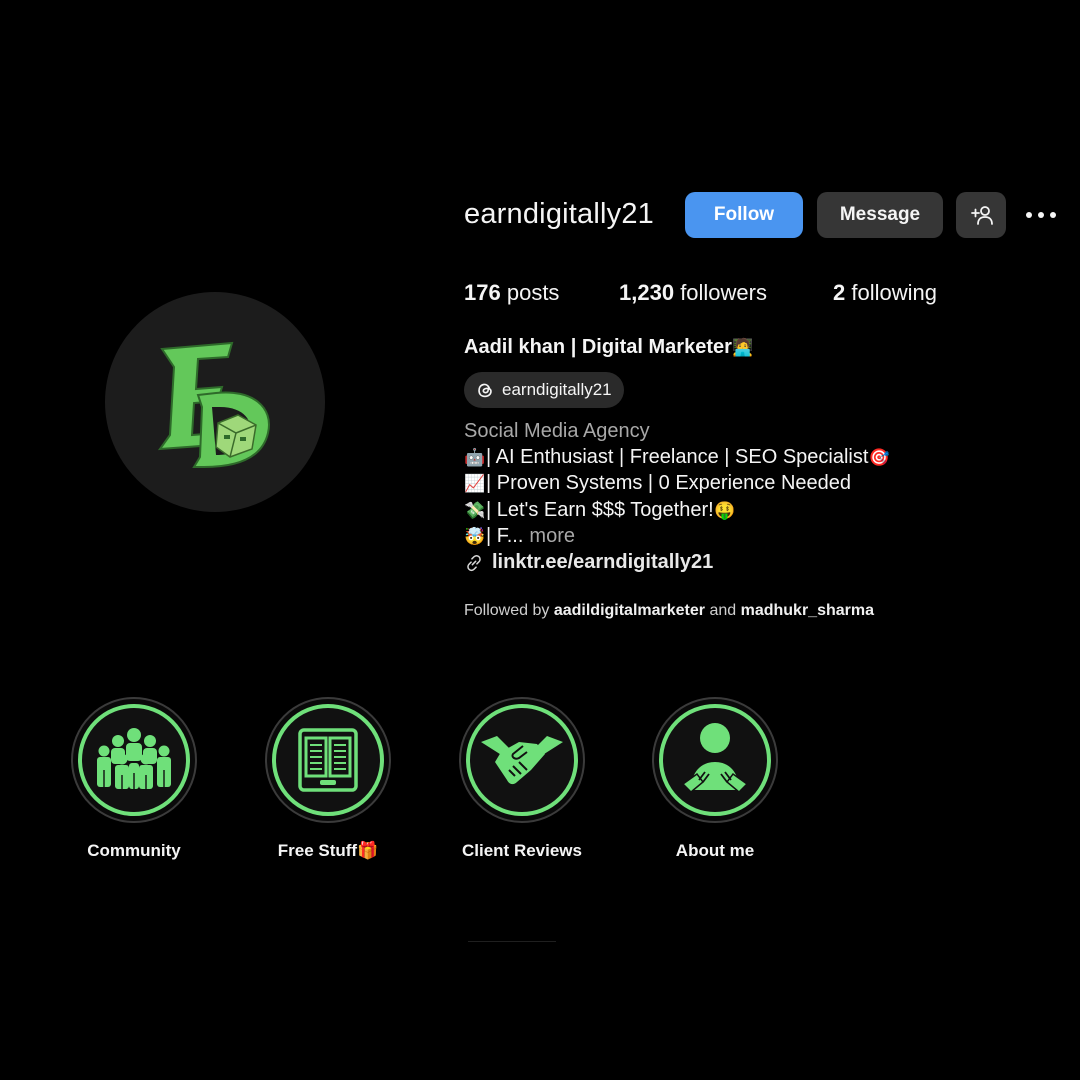 The width and height of the screenshot is (1080, 1080). I want to click on exploding-head-emoji: 🤯, so click(475, 536).